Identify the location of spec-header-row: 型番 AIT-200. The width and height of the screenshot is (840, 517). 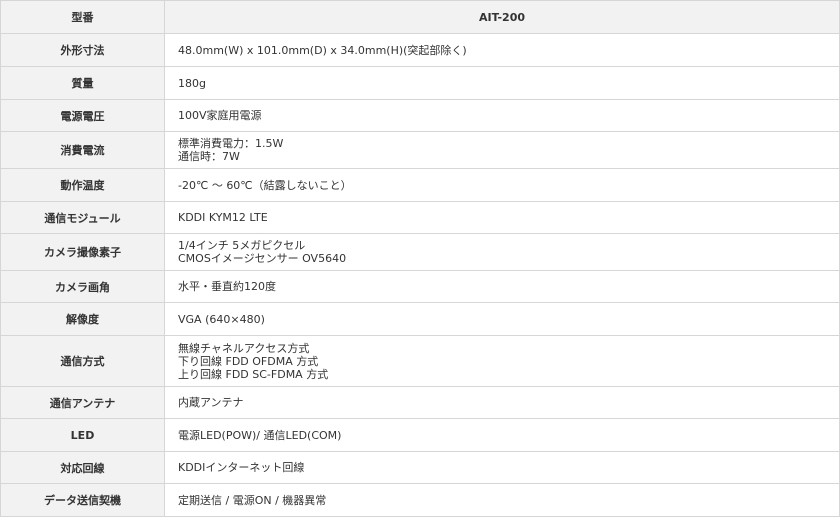
(420, 17).